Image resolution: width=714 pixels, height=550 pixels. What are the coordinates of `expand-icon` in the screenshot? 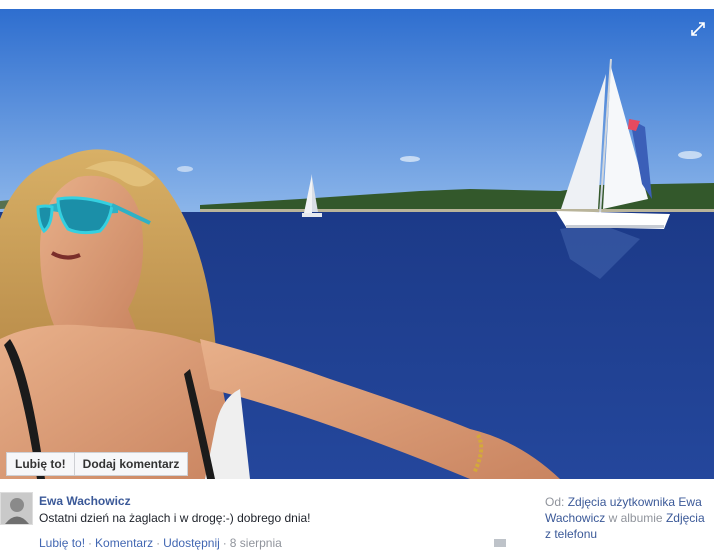 It's located at (698, 29).